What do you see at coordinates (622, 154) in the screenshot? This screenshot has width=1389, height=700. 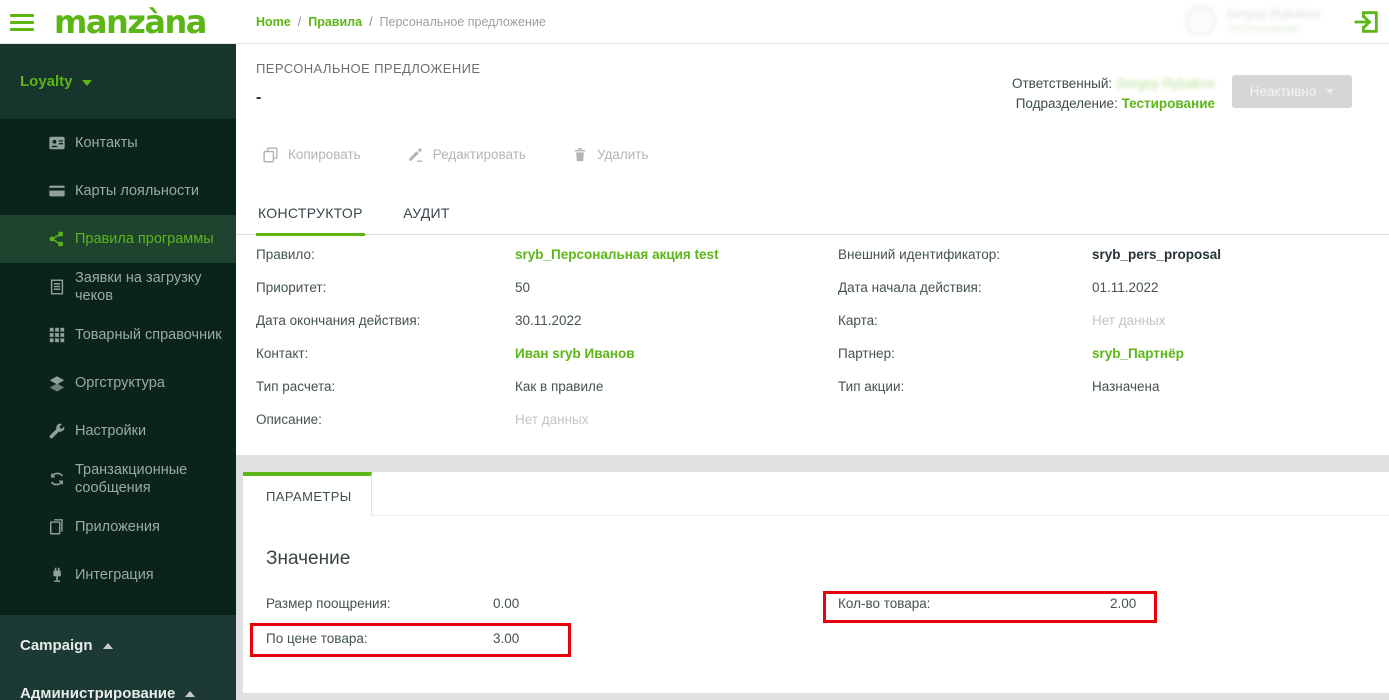 I see `delete-label: Удалить` at bounding box center [622, 154].